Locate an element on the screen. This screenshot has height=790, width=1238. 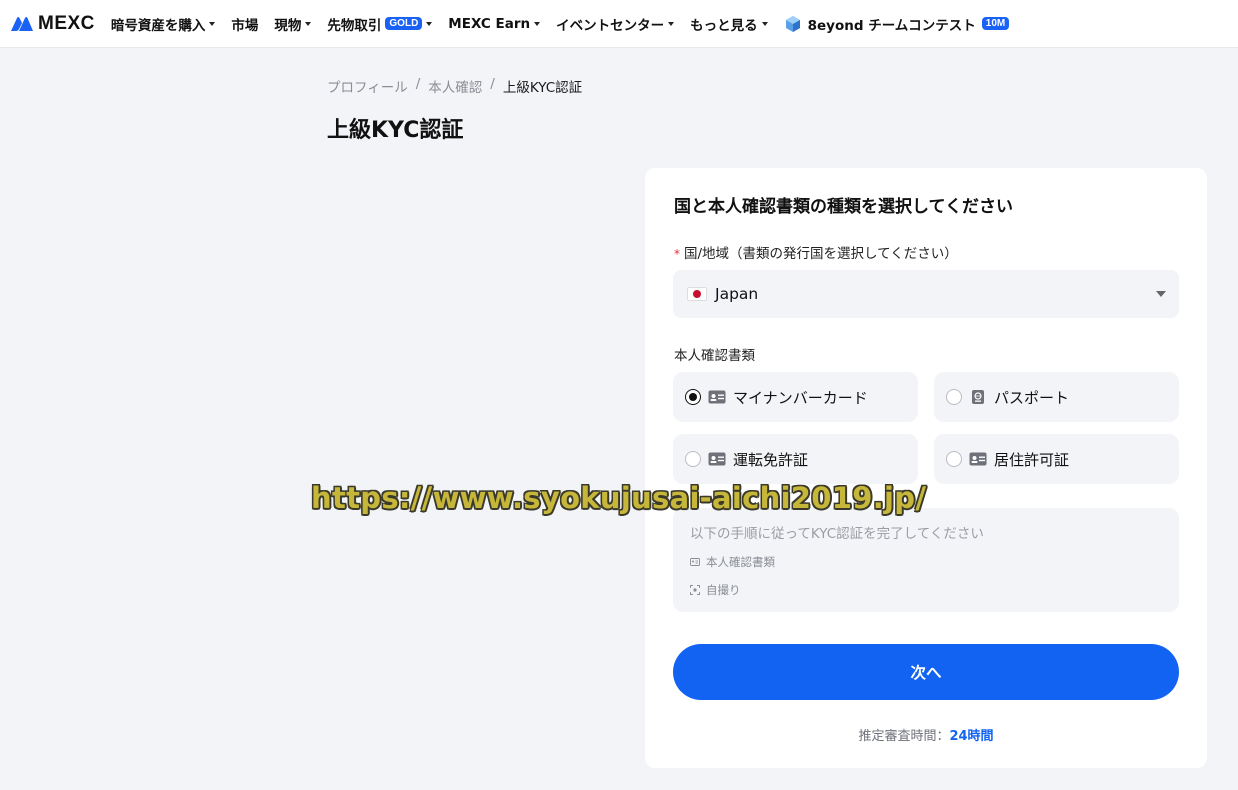
step-label: 本人確認書類 is located at coordinates (740, 562).